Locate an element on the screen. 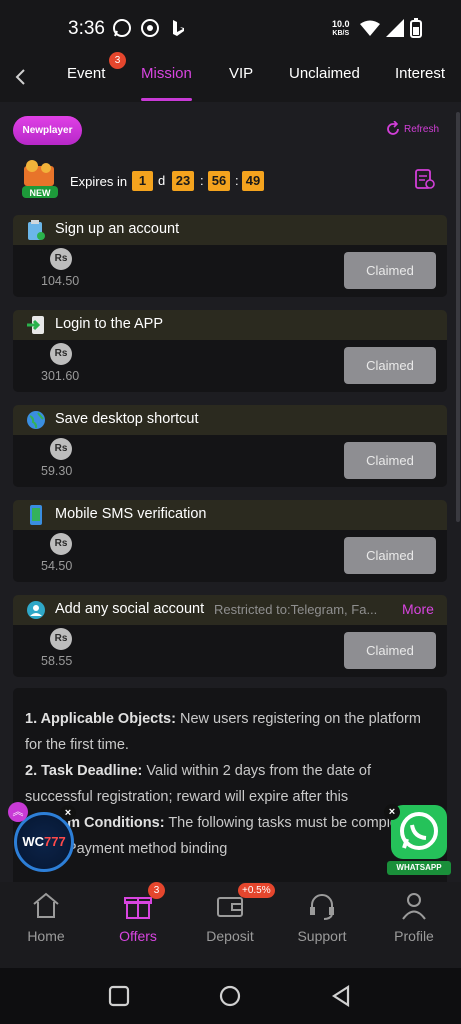  battery-icon is located at coordinates (416, 28).